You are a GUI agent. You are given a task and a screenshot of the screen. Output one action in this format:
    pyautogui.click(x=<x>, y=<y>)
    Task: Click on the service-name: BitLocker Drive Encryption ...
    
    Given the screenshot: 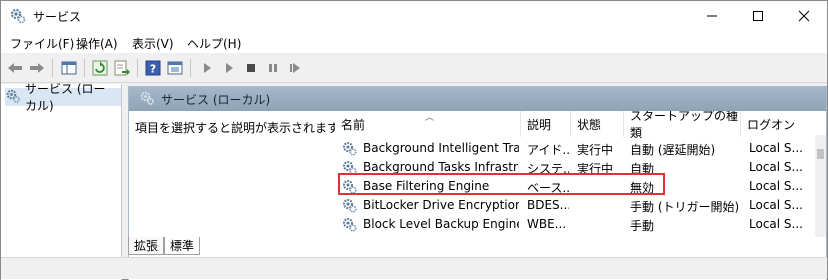 What is the action you would take?
    pyautogui.click(x=441, y=205)
    